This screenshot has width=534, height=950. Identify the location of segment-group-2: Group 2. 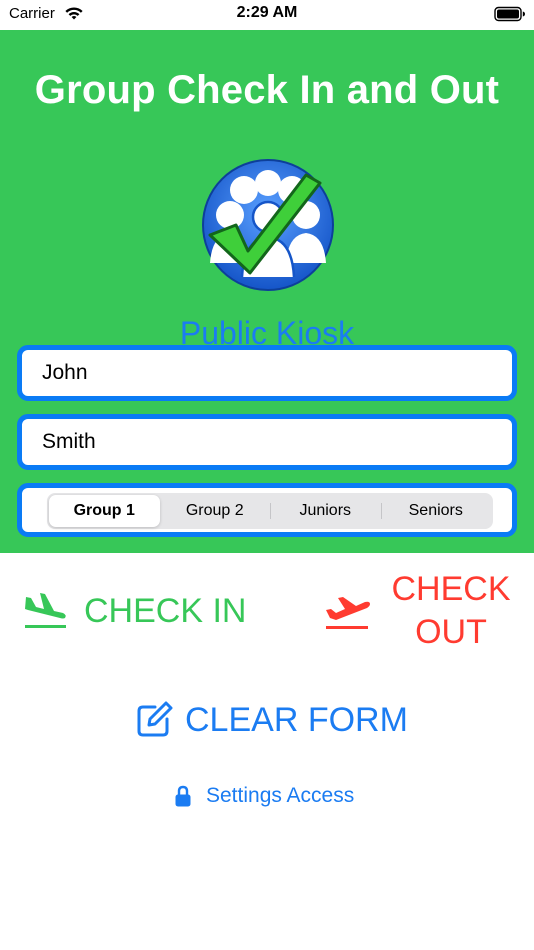
(215, 511).